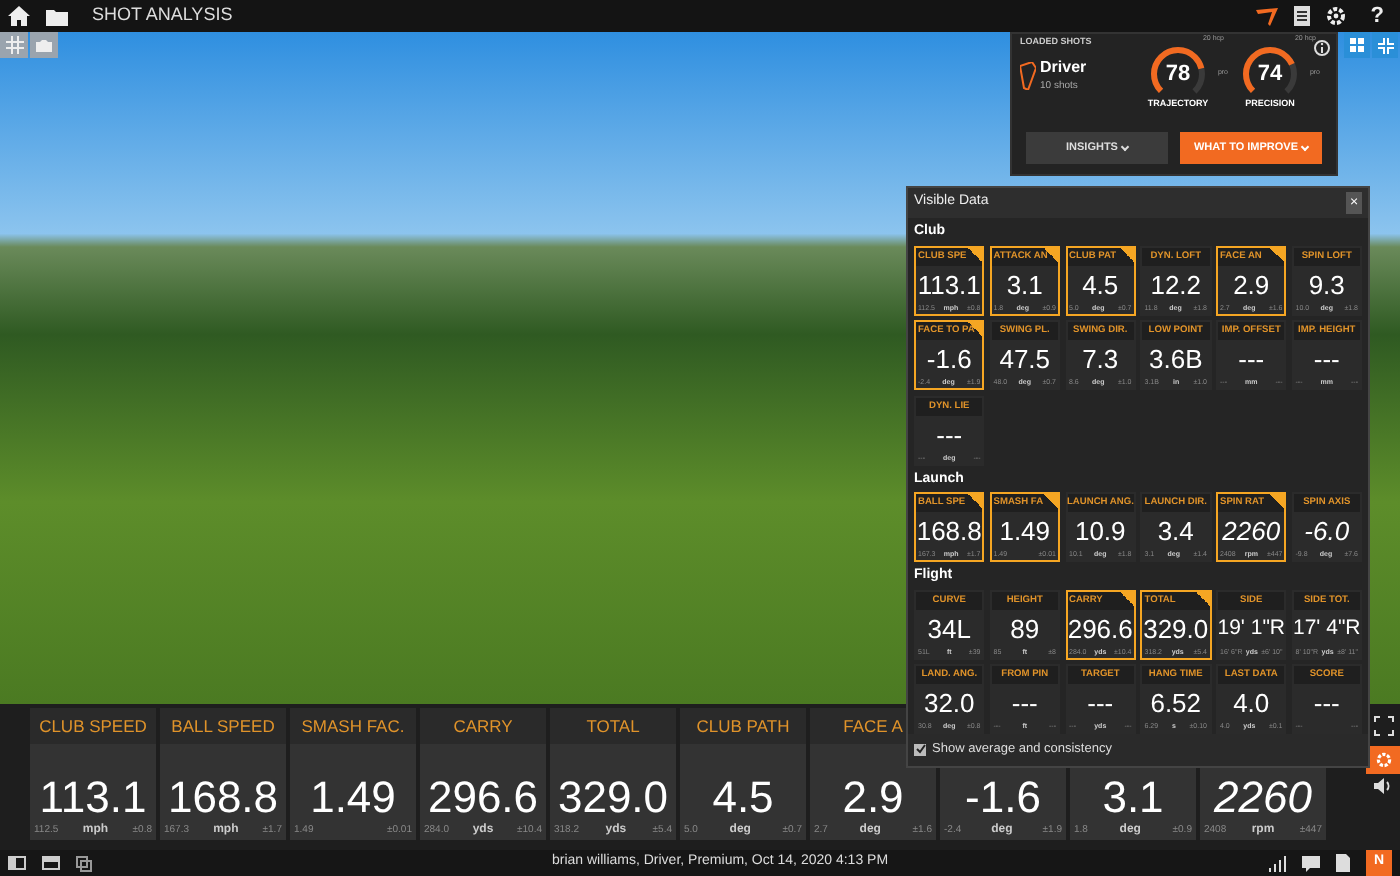  Describe the element at coordinates (1326, 285) in the screenshot. I see `metric-value: 9.3` at that location.